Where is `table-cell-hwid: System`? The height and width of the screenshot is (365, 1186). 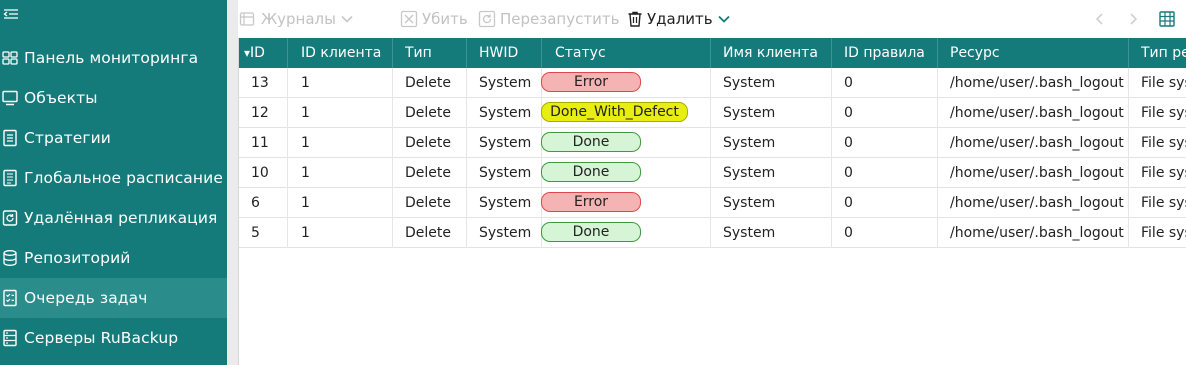 table-cell-hwid: System is located at coordinates (505, 173).